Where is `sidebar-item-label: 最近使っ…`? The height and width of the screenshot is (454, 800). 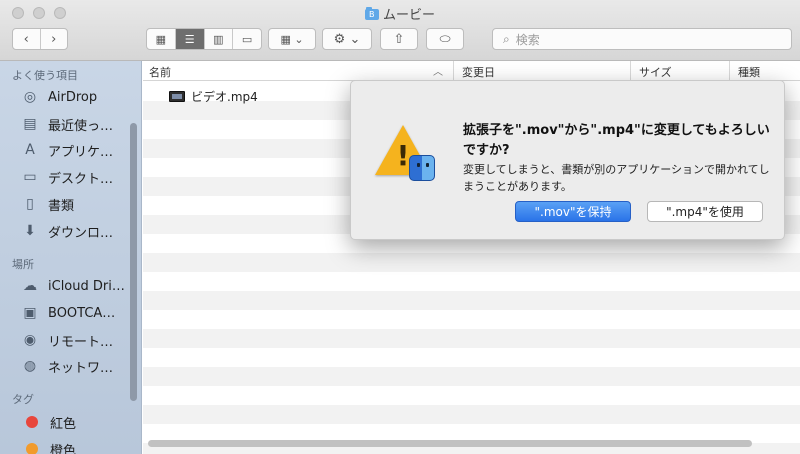 sidebar-item-label: 最近使っ… is located at coordinates (81, 126).